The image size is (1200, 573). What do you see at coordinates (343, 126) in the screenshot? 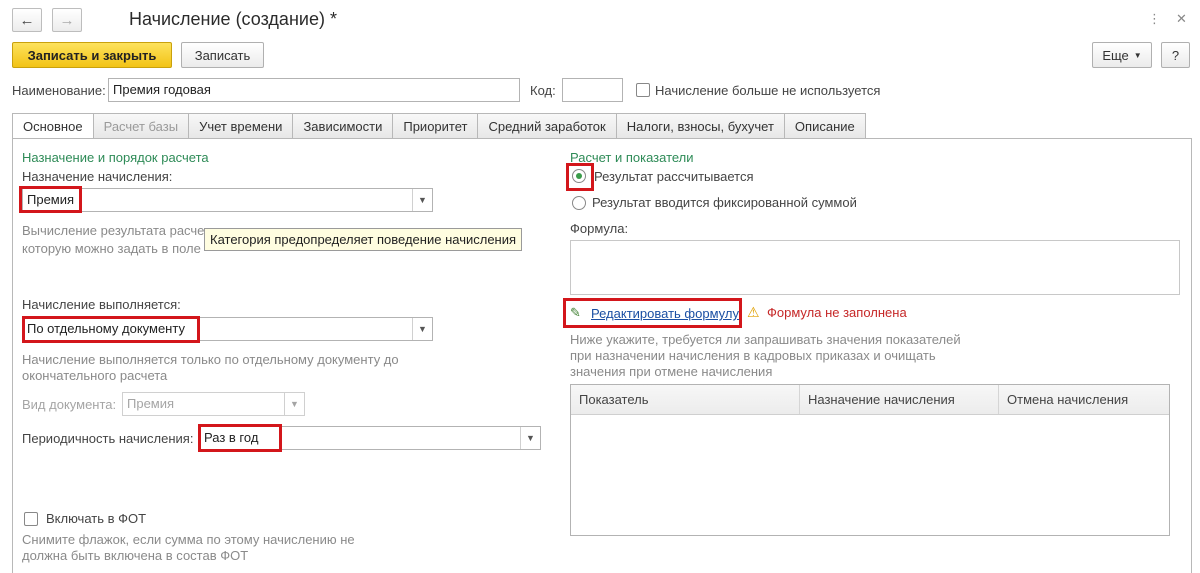
I see `tab-dependencies: Зависимости` at bounding box center [343, 126].